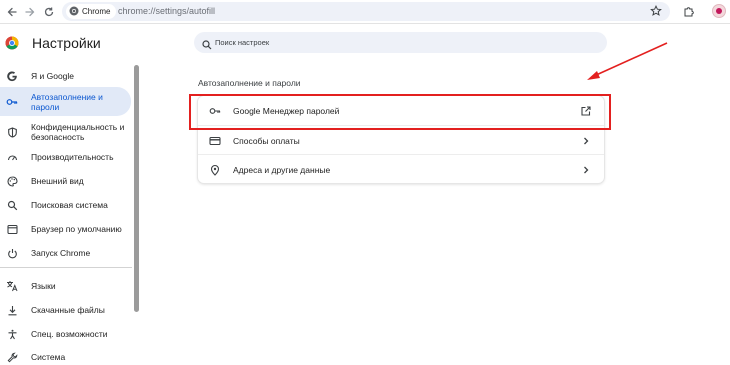  What do you see at coordinates (69, 334) in the screenshot?
I see `sidebar-item-label: Спец. возможности` at bounding box center [69, 334].